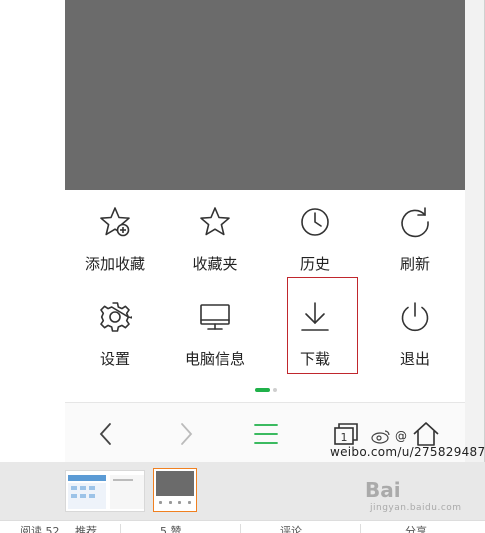  What do you see at coordinates (415, 222) in the screenshot?
I see `refresh-icon` at bounding box center [415, 222].